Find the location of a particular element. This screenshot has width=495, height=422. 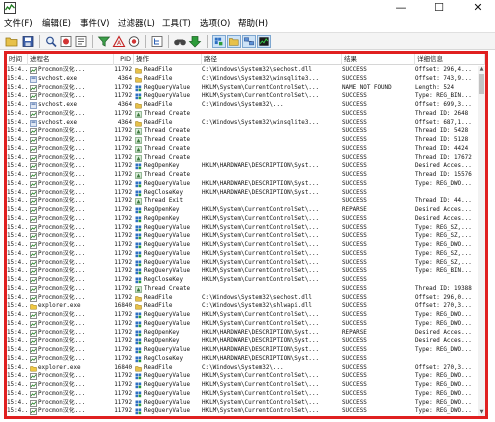

procmon-app-icon is located at coordinates (10, 8).